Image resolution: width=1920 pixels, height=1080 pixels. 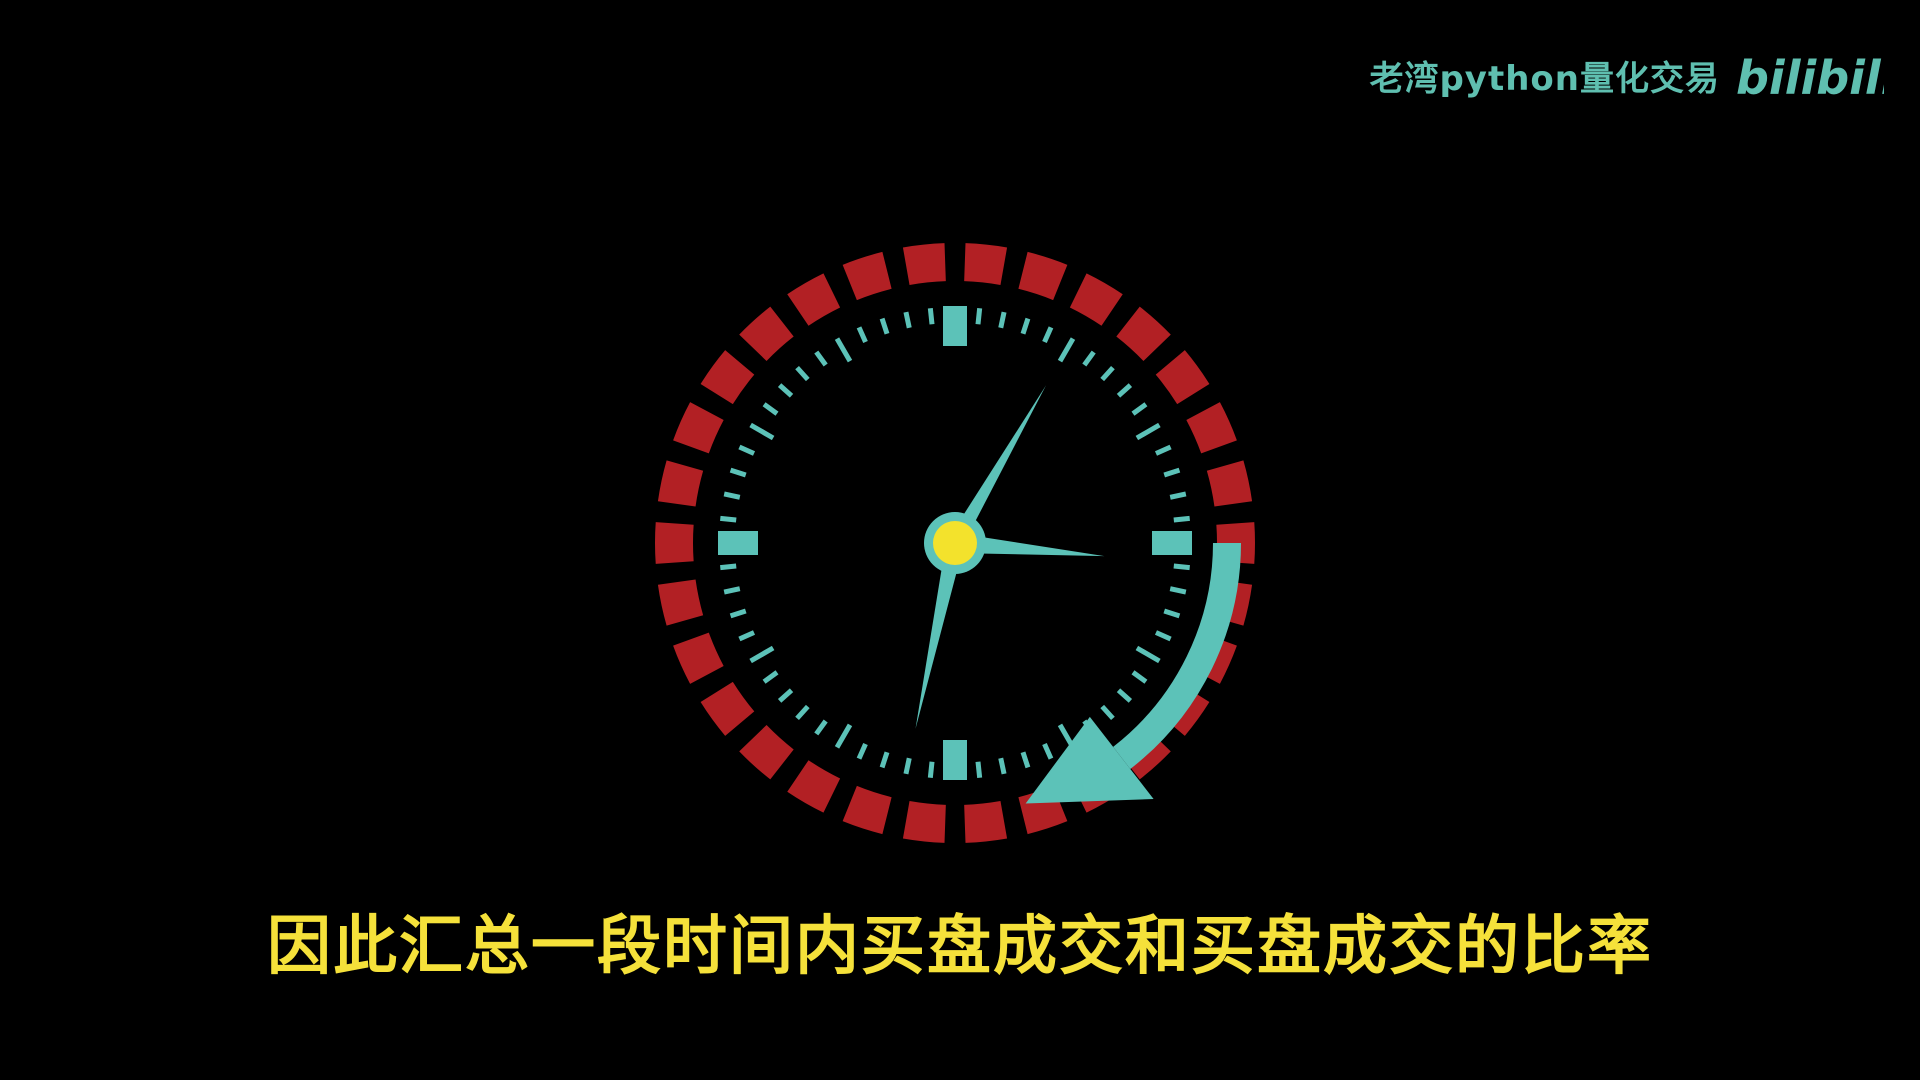 I want to click on center-cap-inner, so click(x=955, y=543).